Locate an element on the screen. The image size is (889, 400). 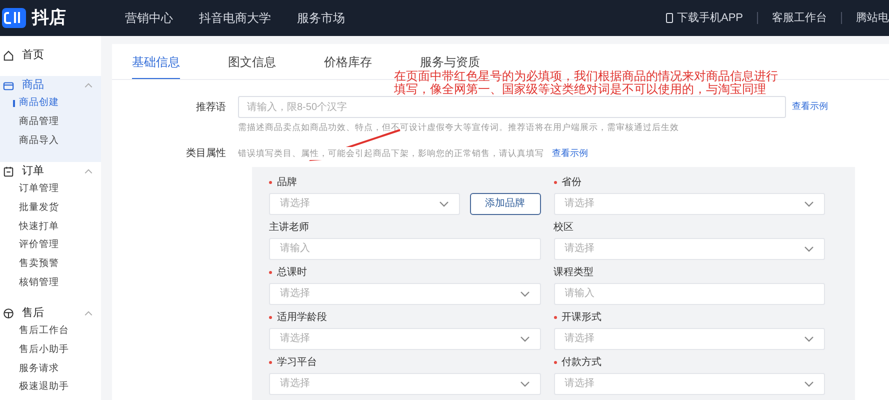
logo-icon is located at coordinates (14, 18).